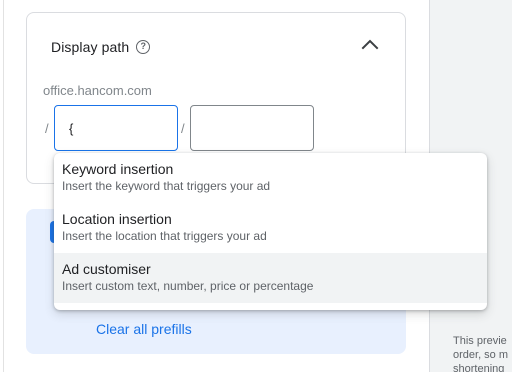 The image size is (512, 372). Describe the element at coordinates (370, 44) in the screenshot. I see `chevron-up-icon` at that location.